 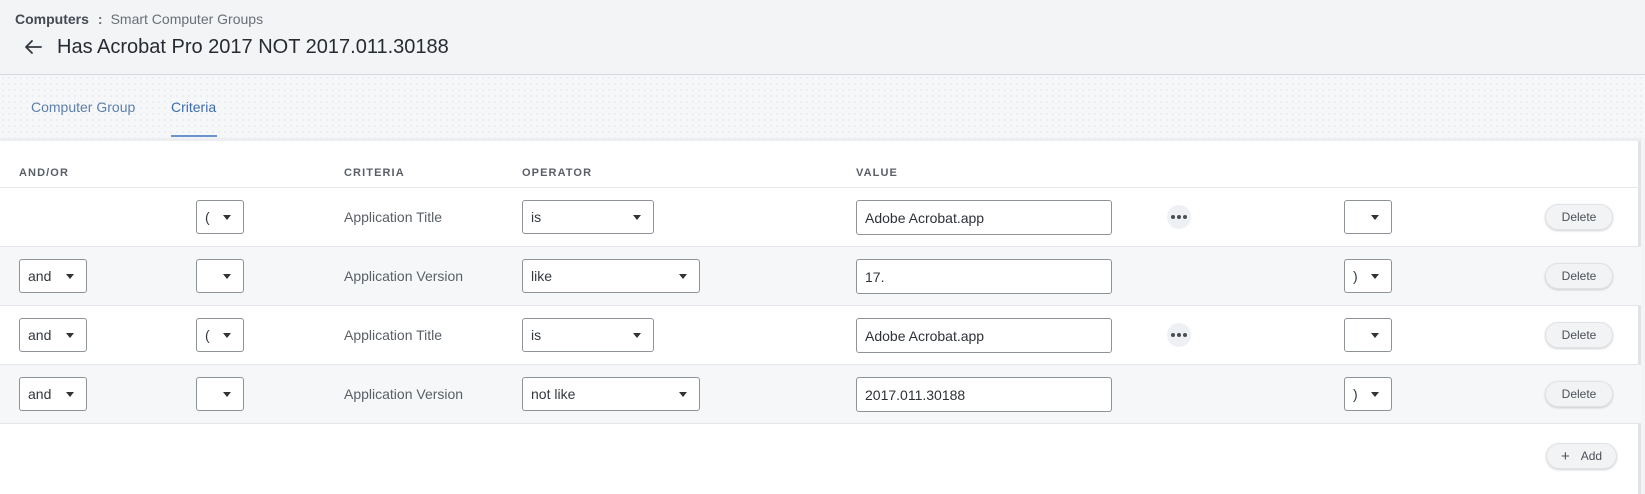 What do you see at coordinates (1591, 456) in the screenshot?
I see `add-button-label: Add` at bounding box center [1591, 456].